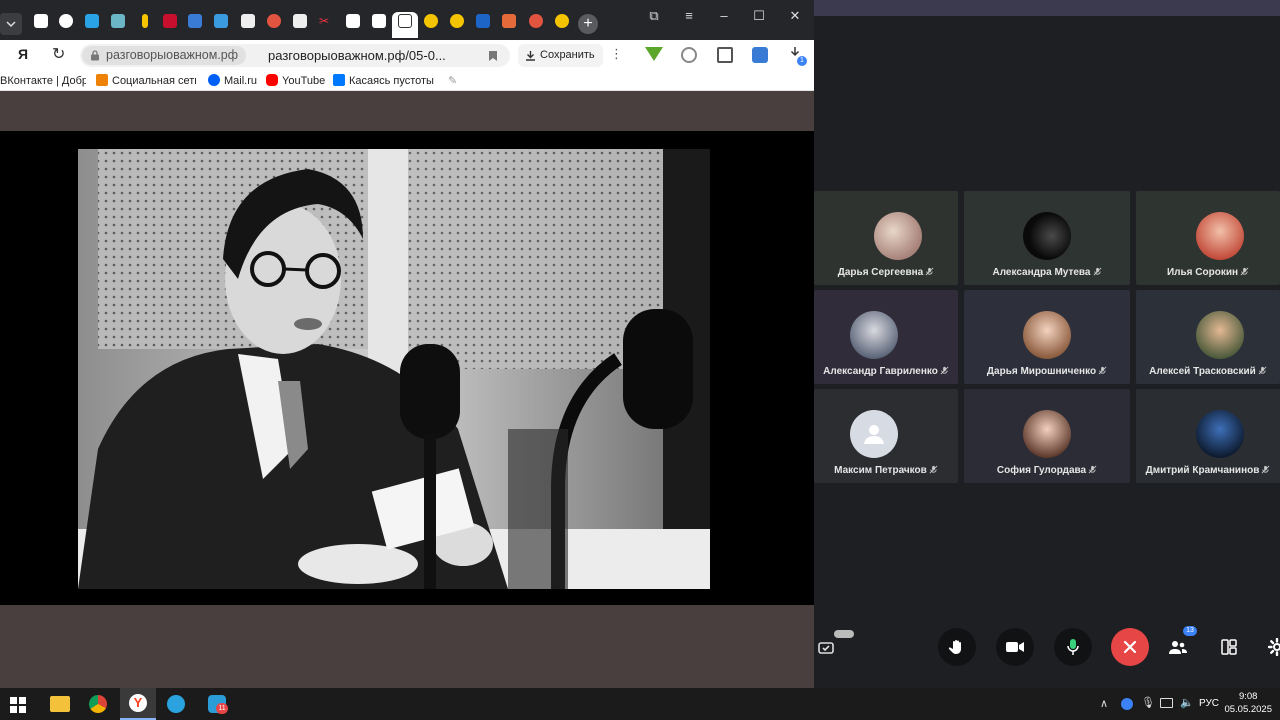  I want to click on telegram-icon, so click(176, 704).